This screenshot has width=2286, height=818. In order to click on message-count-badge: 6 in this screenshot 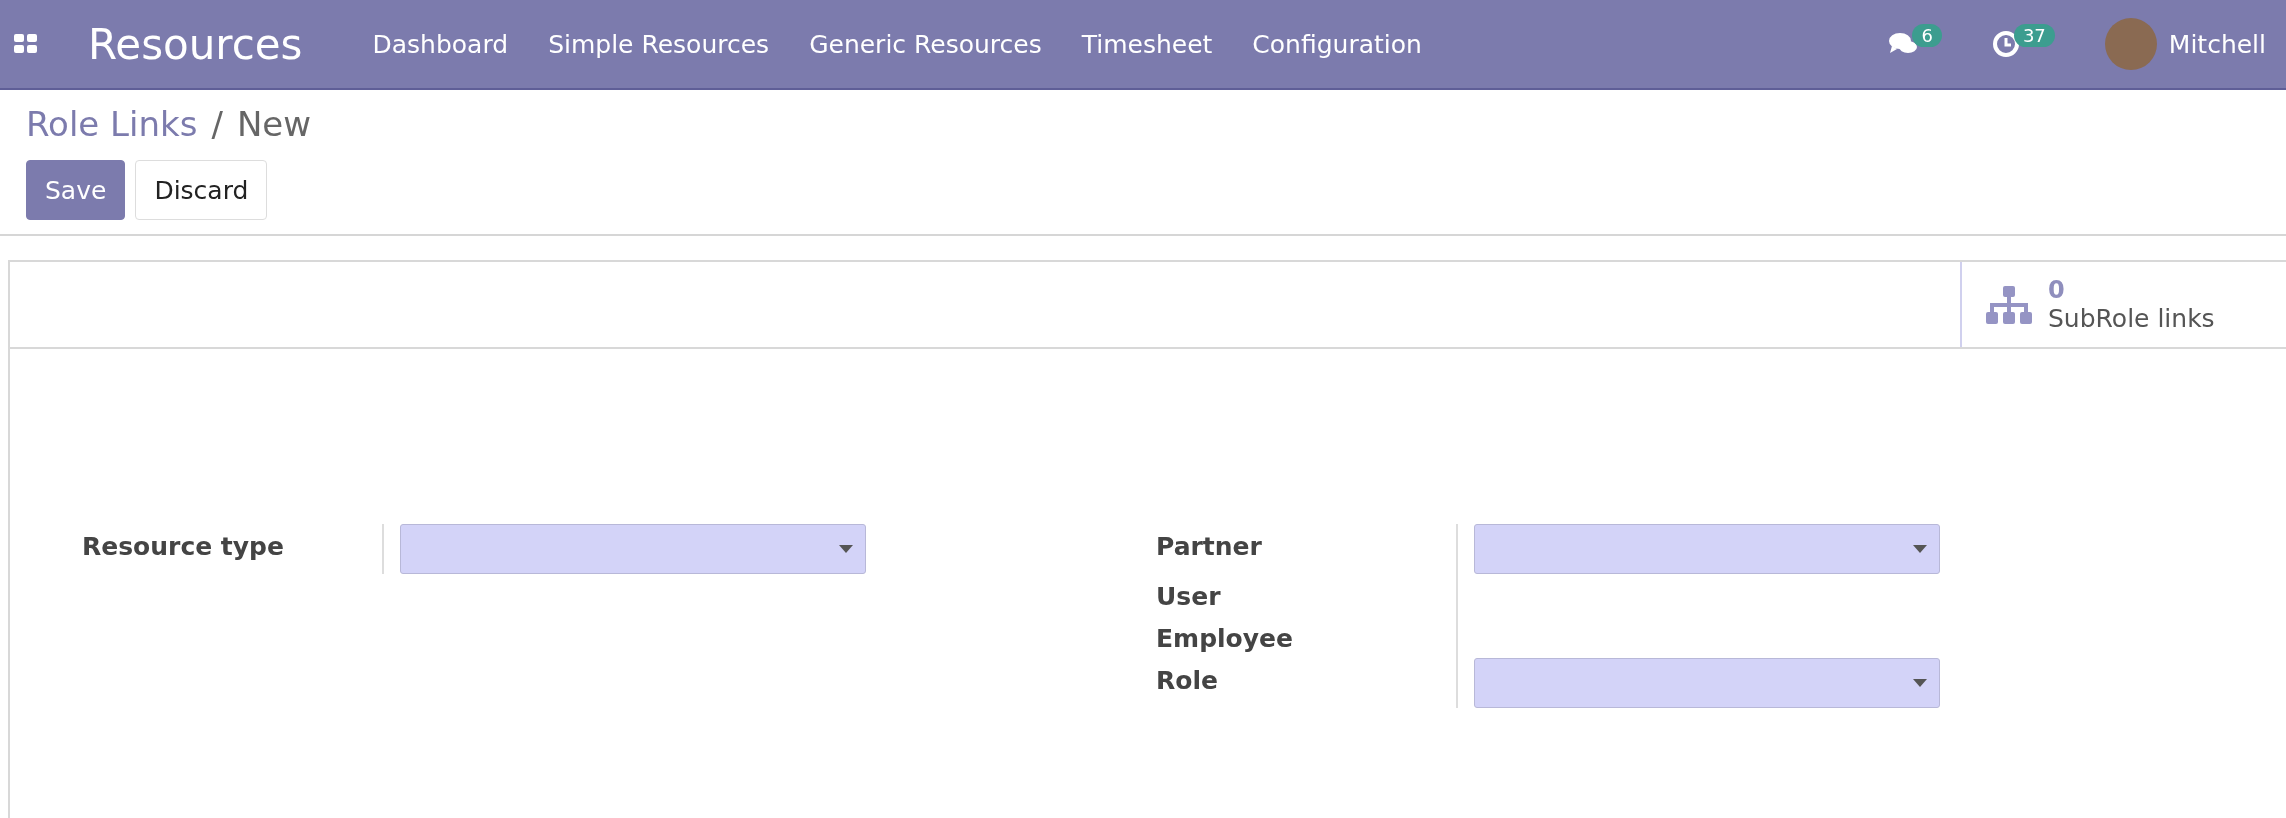, I will do `click(1927, 35)`.